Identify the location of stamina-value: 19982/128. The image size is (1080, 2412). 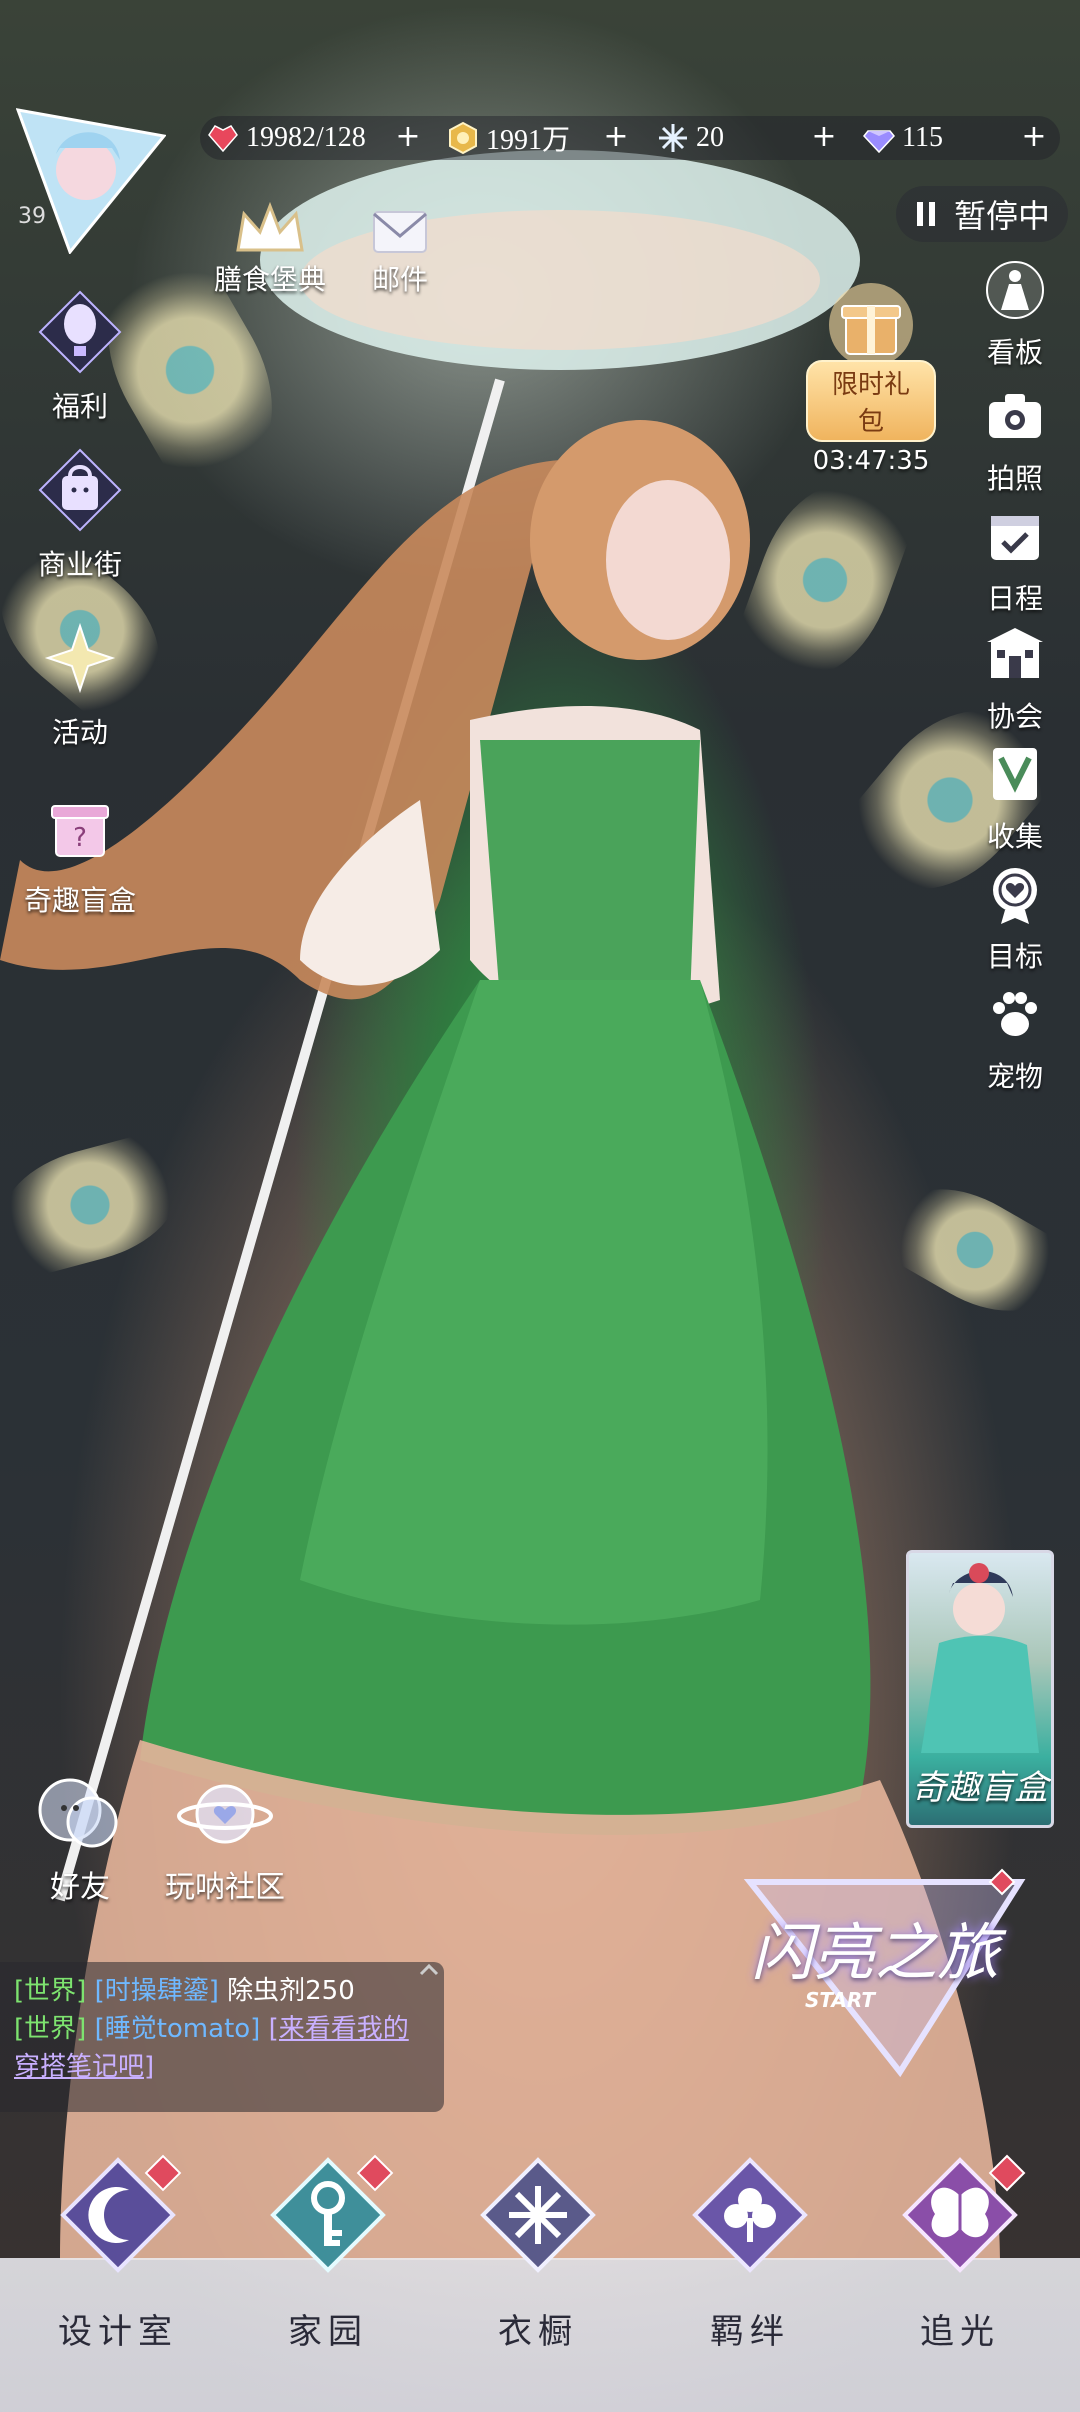
(306, 137).